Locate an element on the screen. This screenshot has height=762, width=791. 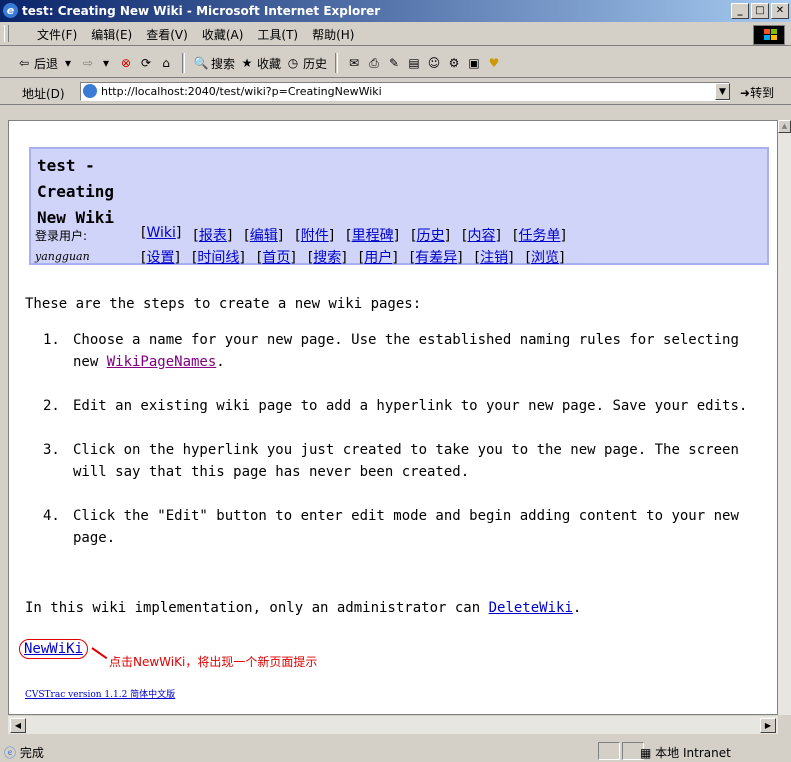
stop-icon: ⊗ is located at coordinates (126, 63).